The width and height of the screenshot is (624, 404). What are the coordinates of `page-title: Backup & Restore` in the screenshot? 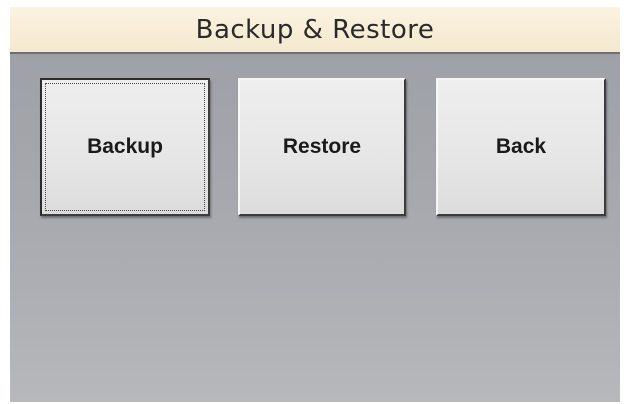 It's located at (315, 29).